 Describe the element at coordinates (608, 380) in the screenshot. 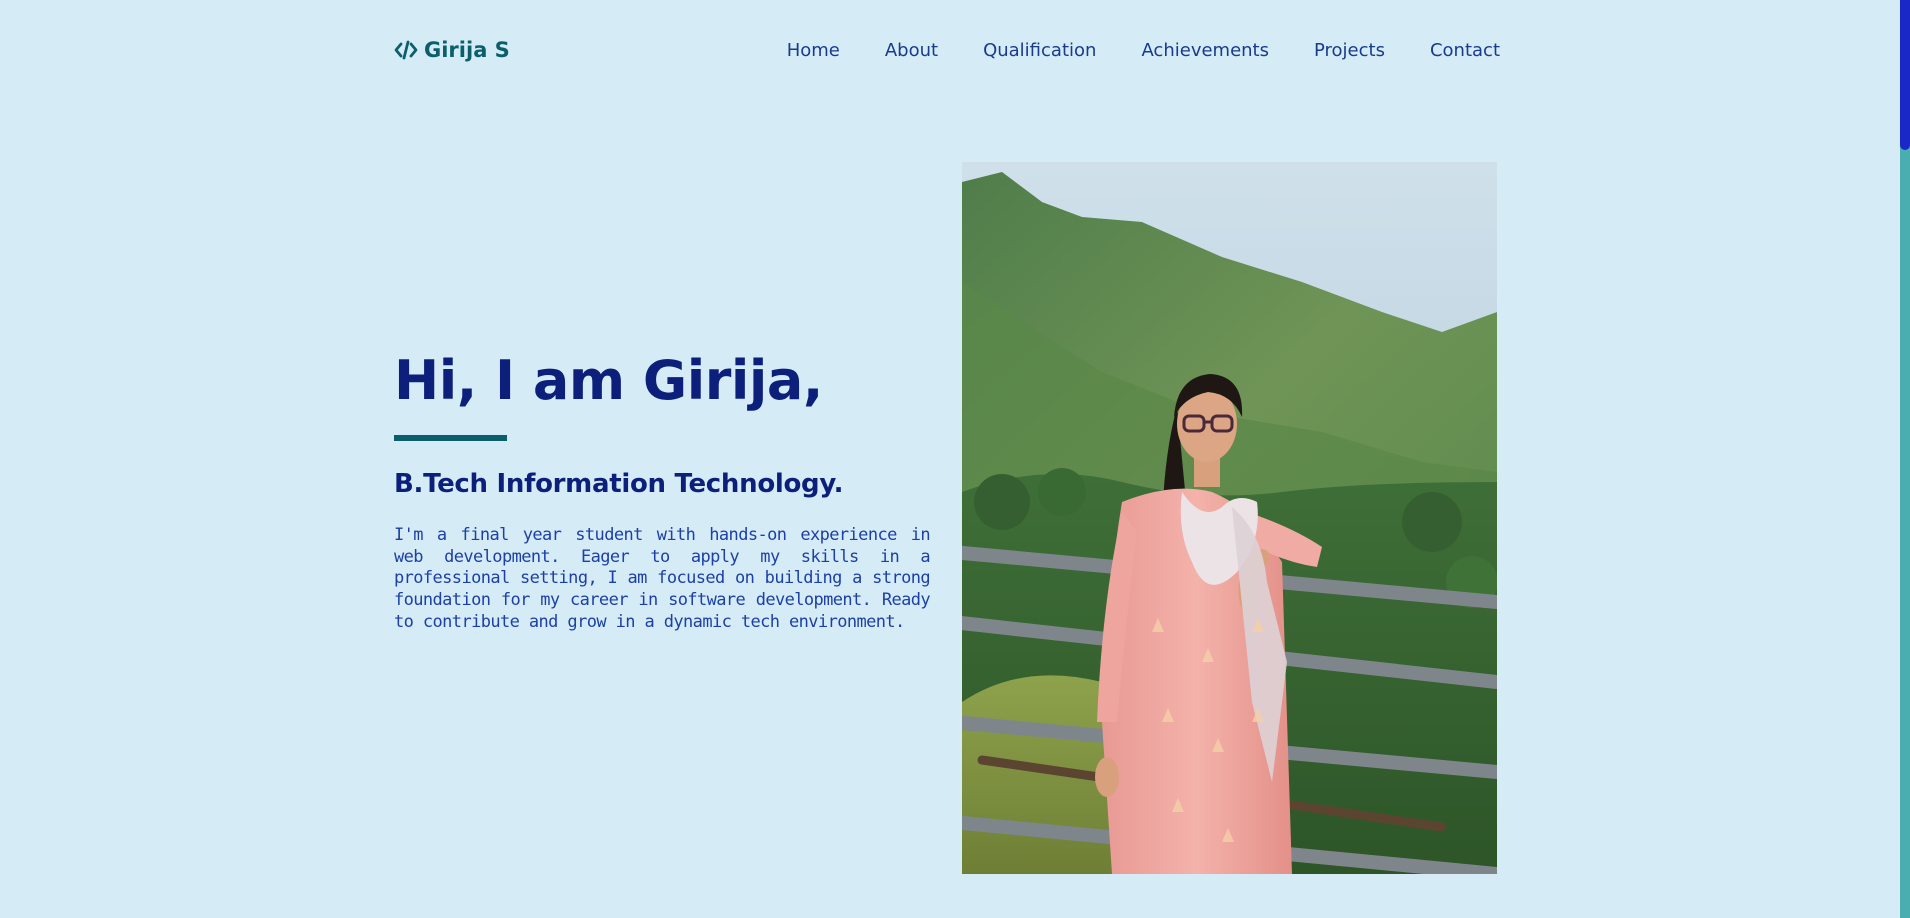

I see `hero-greeting: Hi, I am Girija,` at that location.